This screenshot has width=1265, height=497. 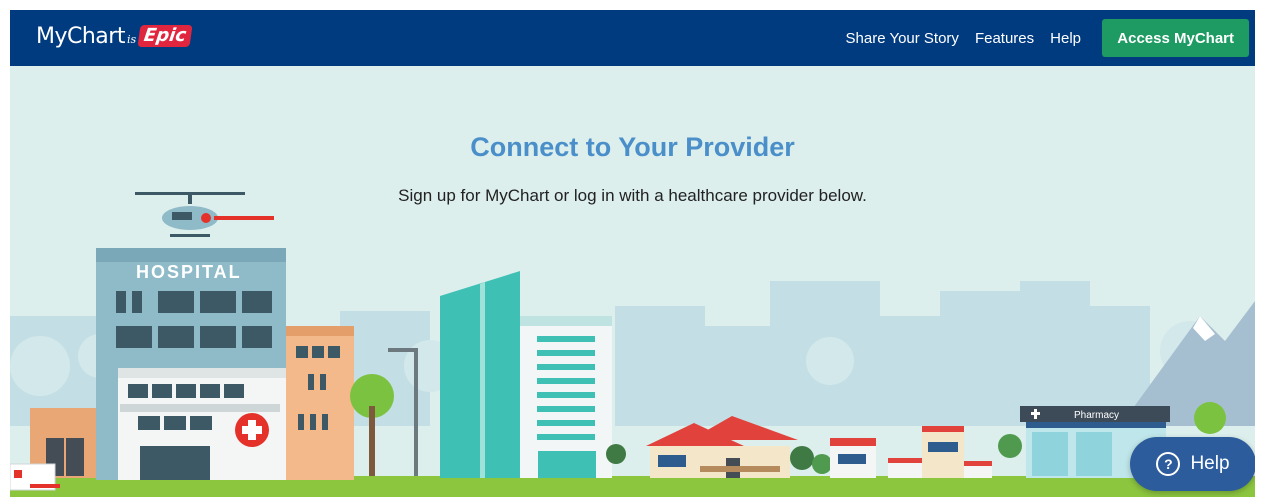 What do you see at coordinates (192, 364) in the screenshot?
I see `hospital-building` at bounding box center [192, 364].